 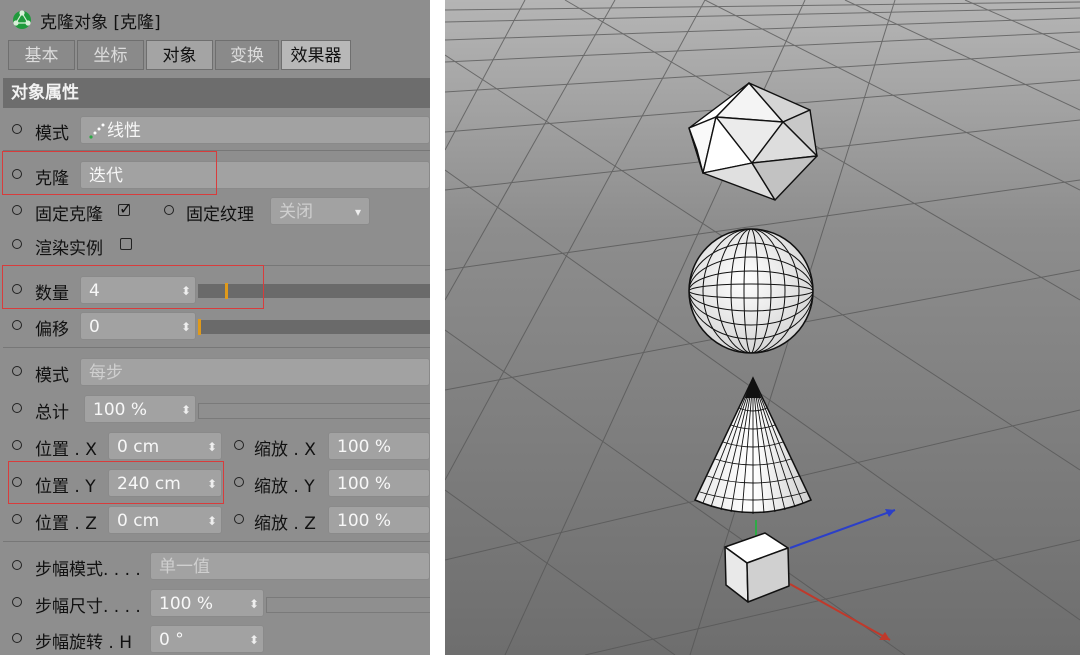 I want to click on scale-z-input: 100 %, so click(x=379, y=520).